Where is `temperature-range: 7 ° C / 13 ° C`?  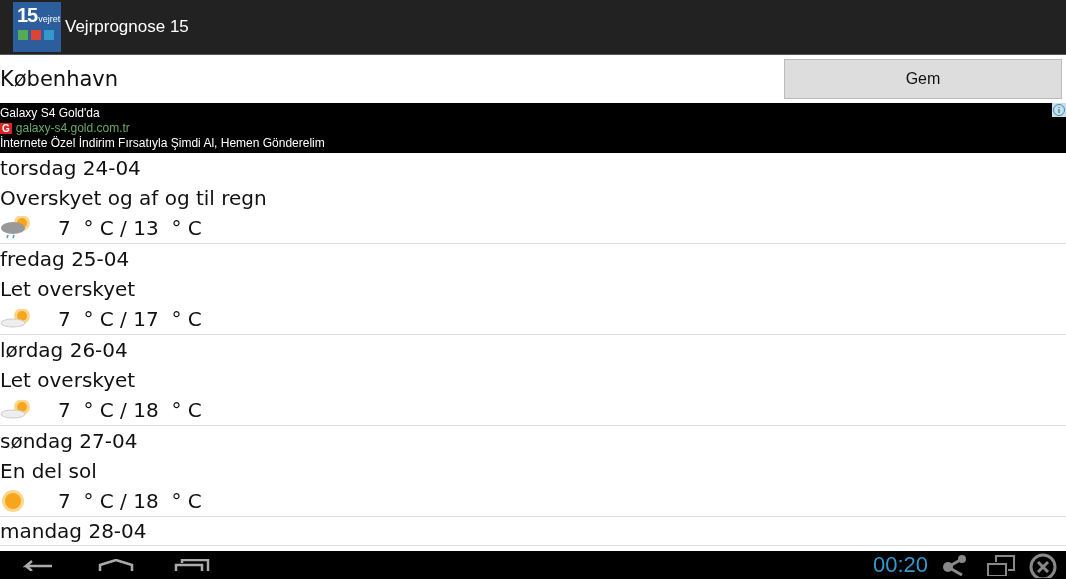 temperature-range: 7 ° C / 13 ° C is located at coordinates (130, 228).